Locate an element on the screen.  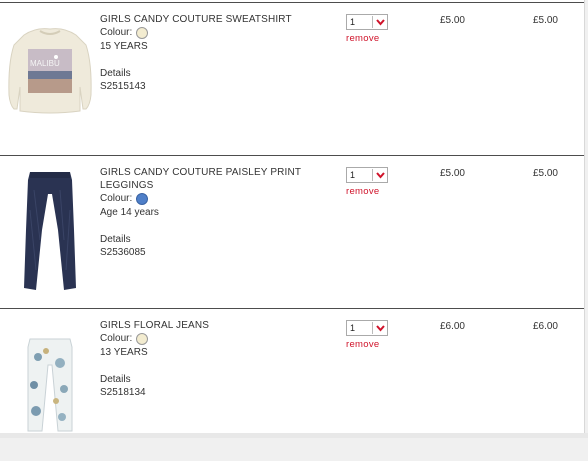
leggings-image is located at coordinates (50, 232).